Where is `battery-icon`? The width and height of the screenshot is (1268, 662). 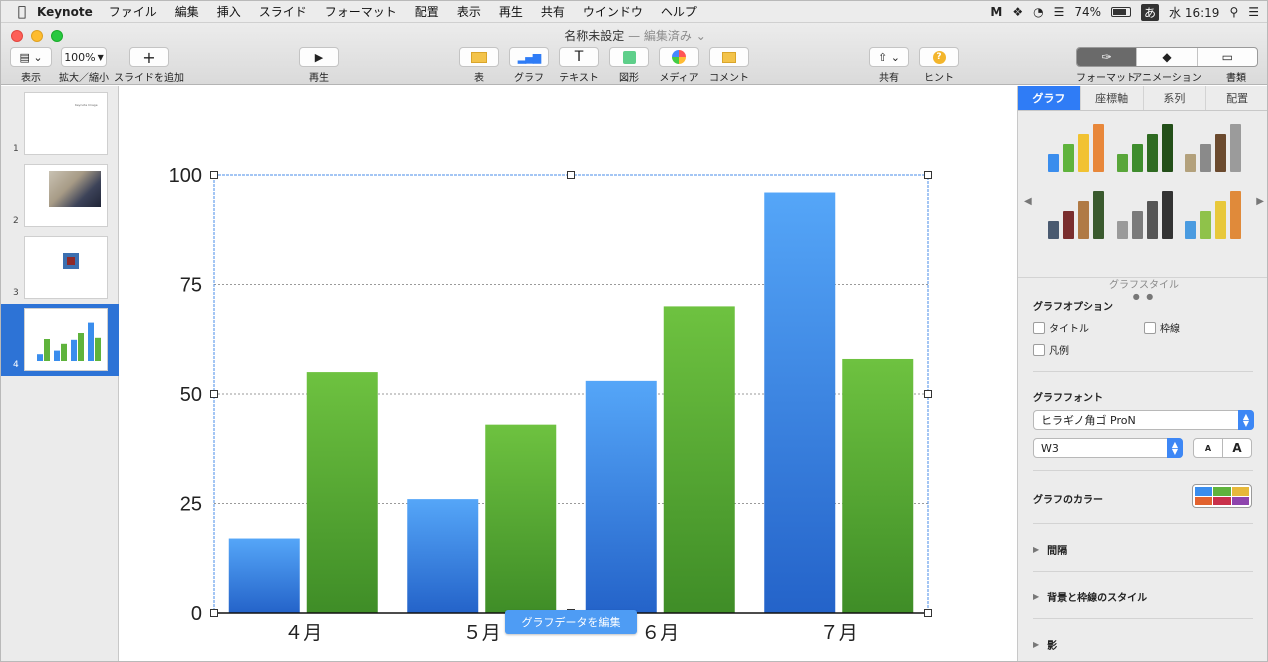
battery-icon is located at coordinates (1121, 12).